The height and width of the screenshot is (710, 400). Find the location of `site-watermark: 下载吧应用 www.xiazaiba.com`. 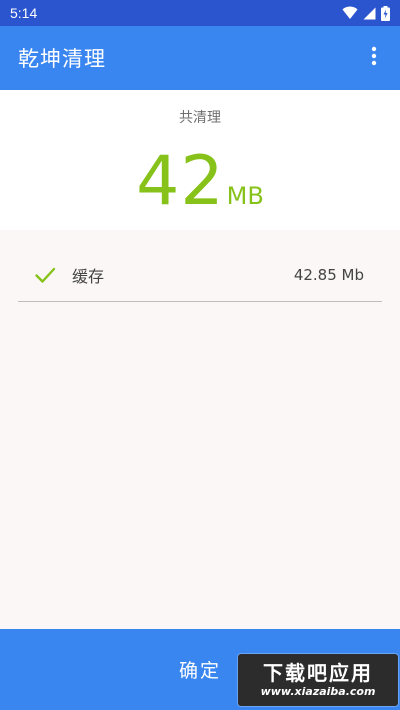

site-watermark: 下载吧应用 www.xiazaiba.com is located at coordinates (318, 680).